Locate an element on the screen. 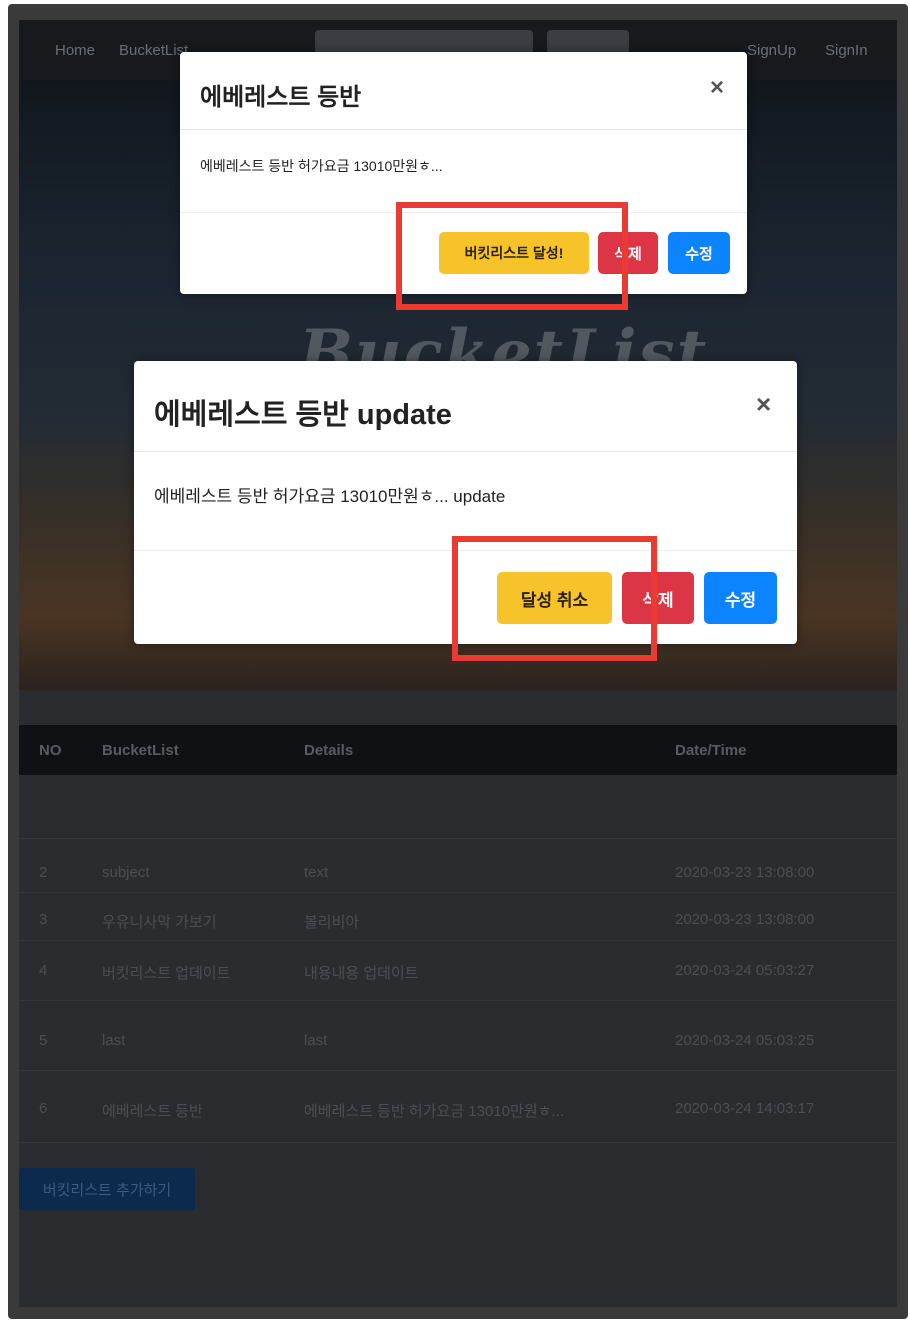  th-details: Details is located at coordinates (329, 750).